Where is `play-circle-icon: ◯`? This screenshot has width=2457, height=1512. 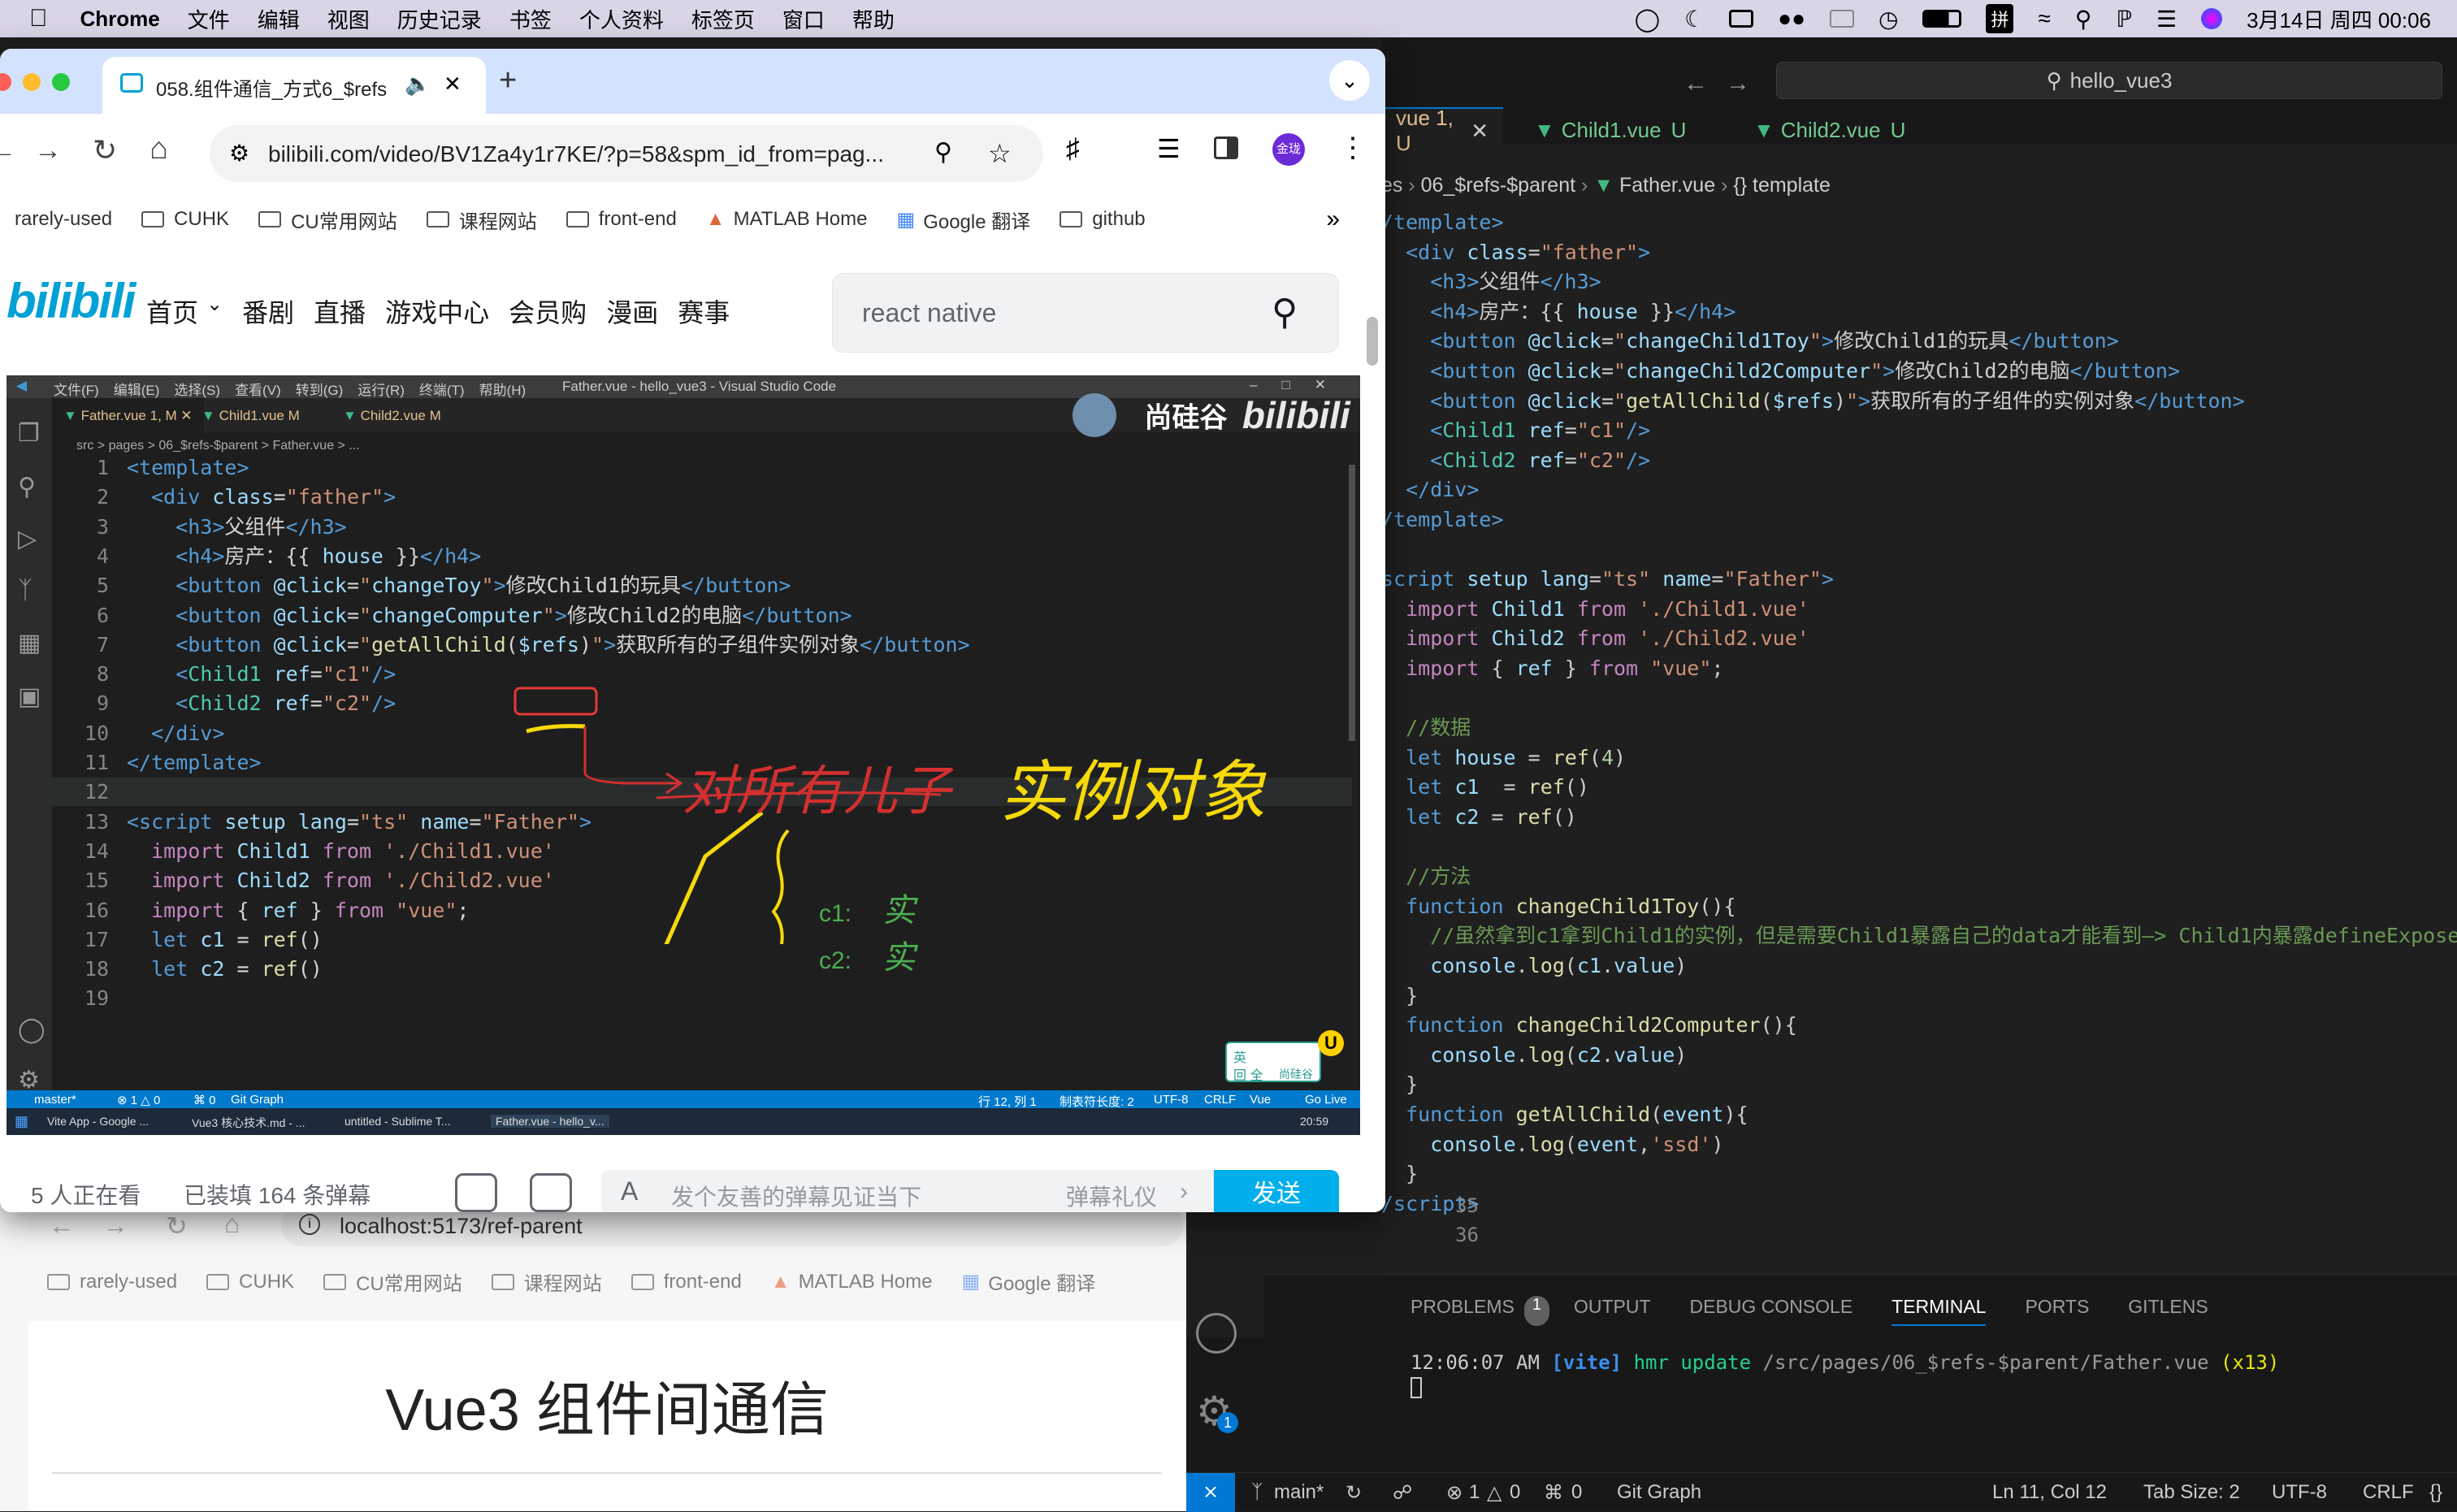 play-circle-icon: ◯ is located at coordinates (1648, 19).